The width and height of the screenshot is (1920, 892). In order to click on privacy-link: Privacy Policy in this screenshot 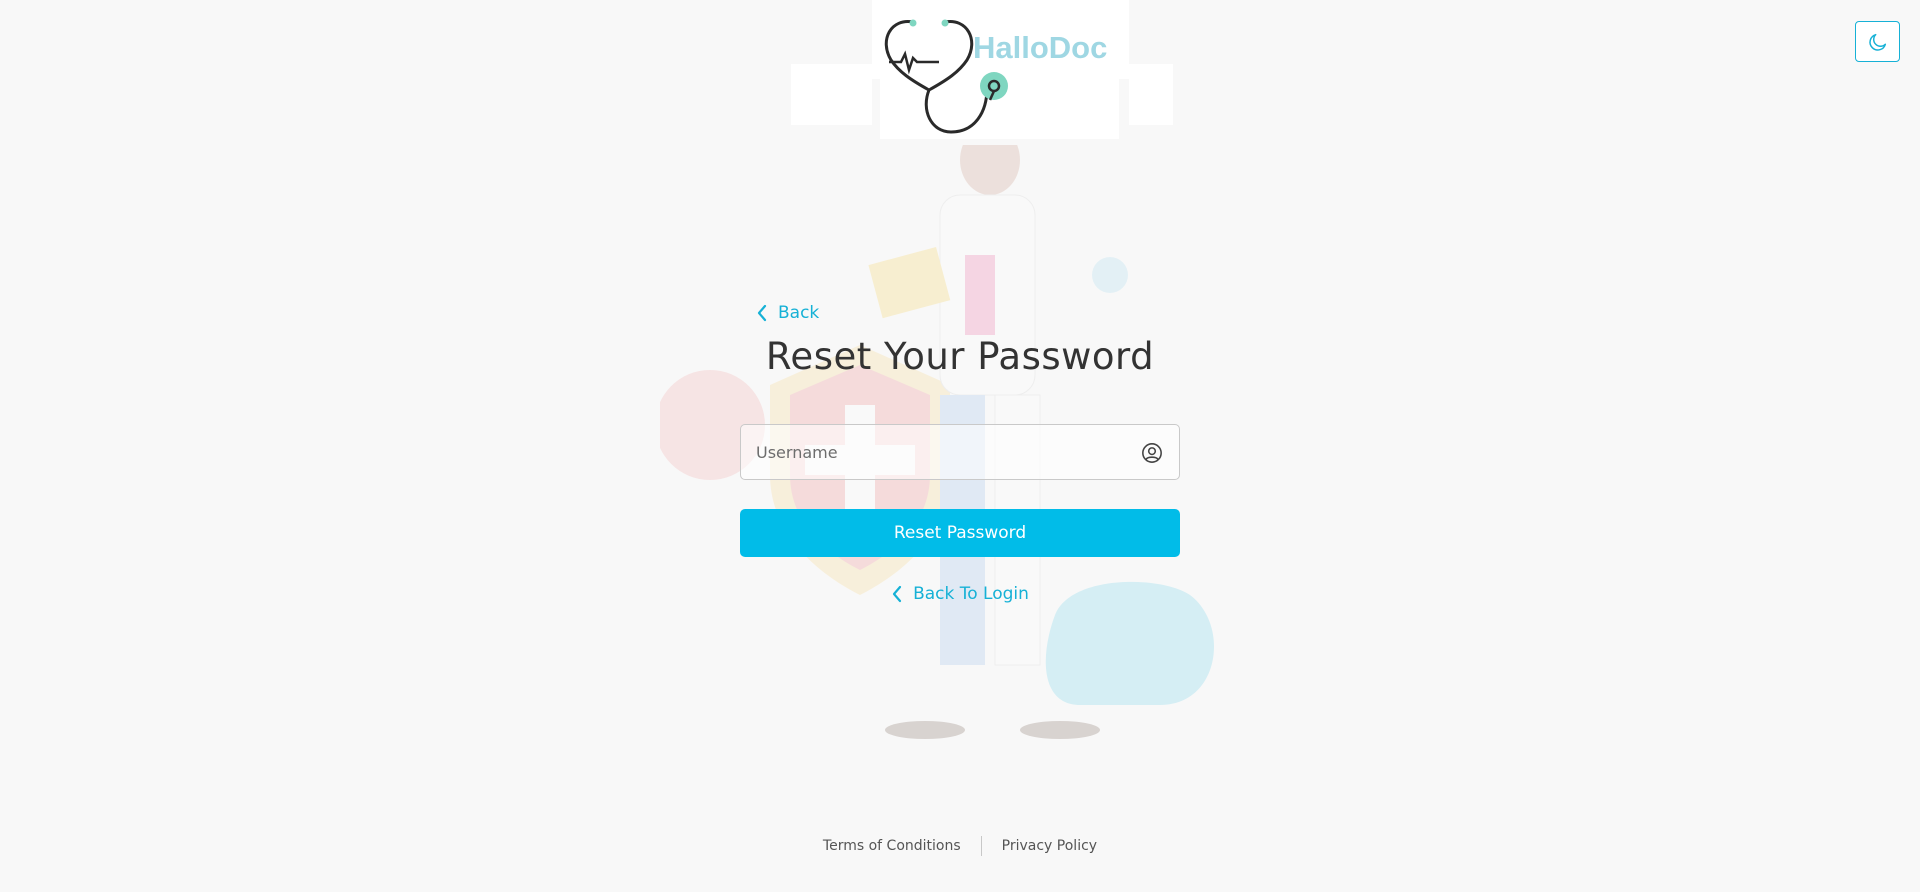, I will do `click(1049, 846)`.